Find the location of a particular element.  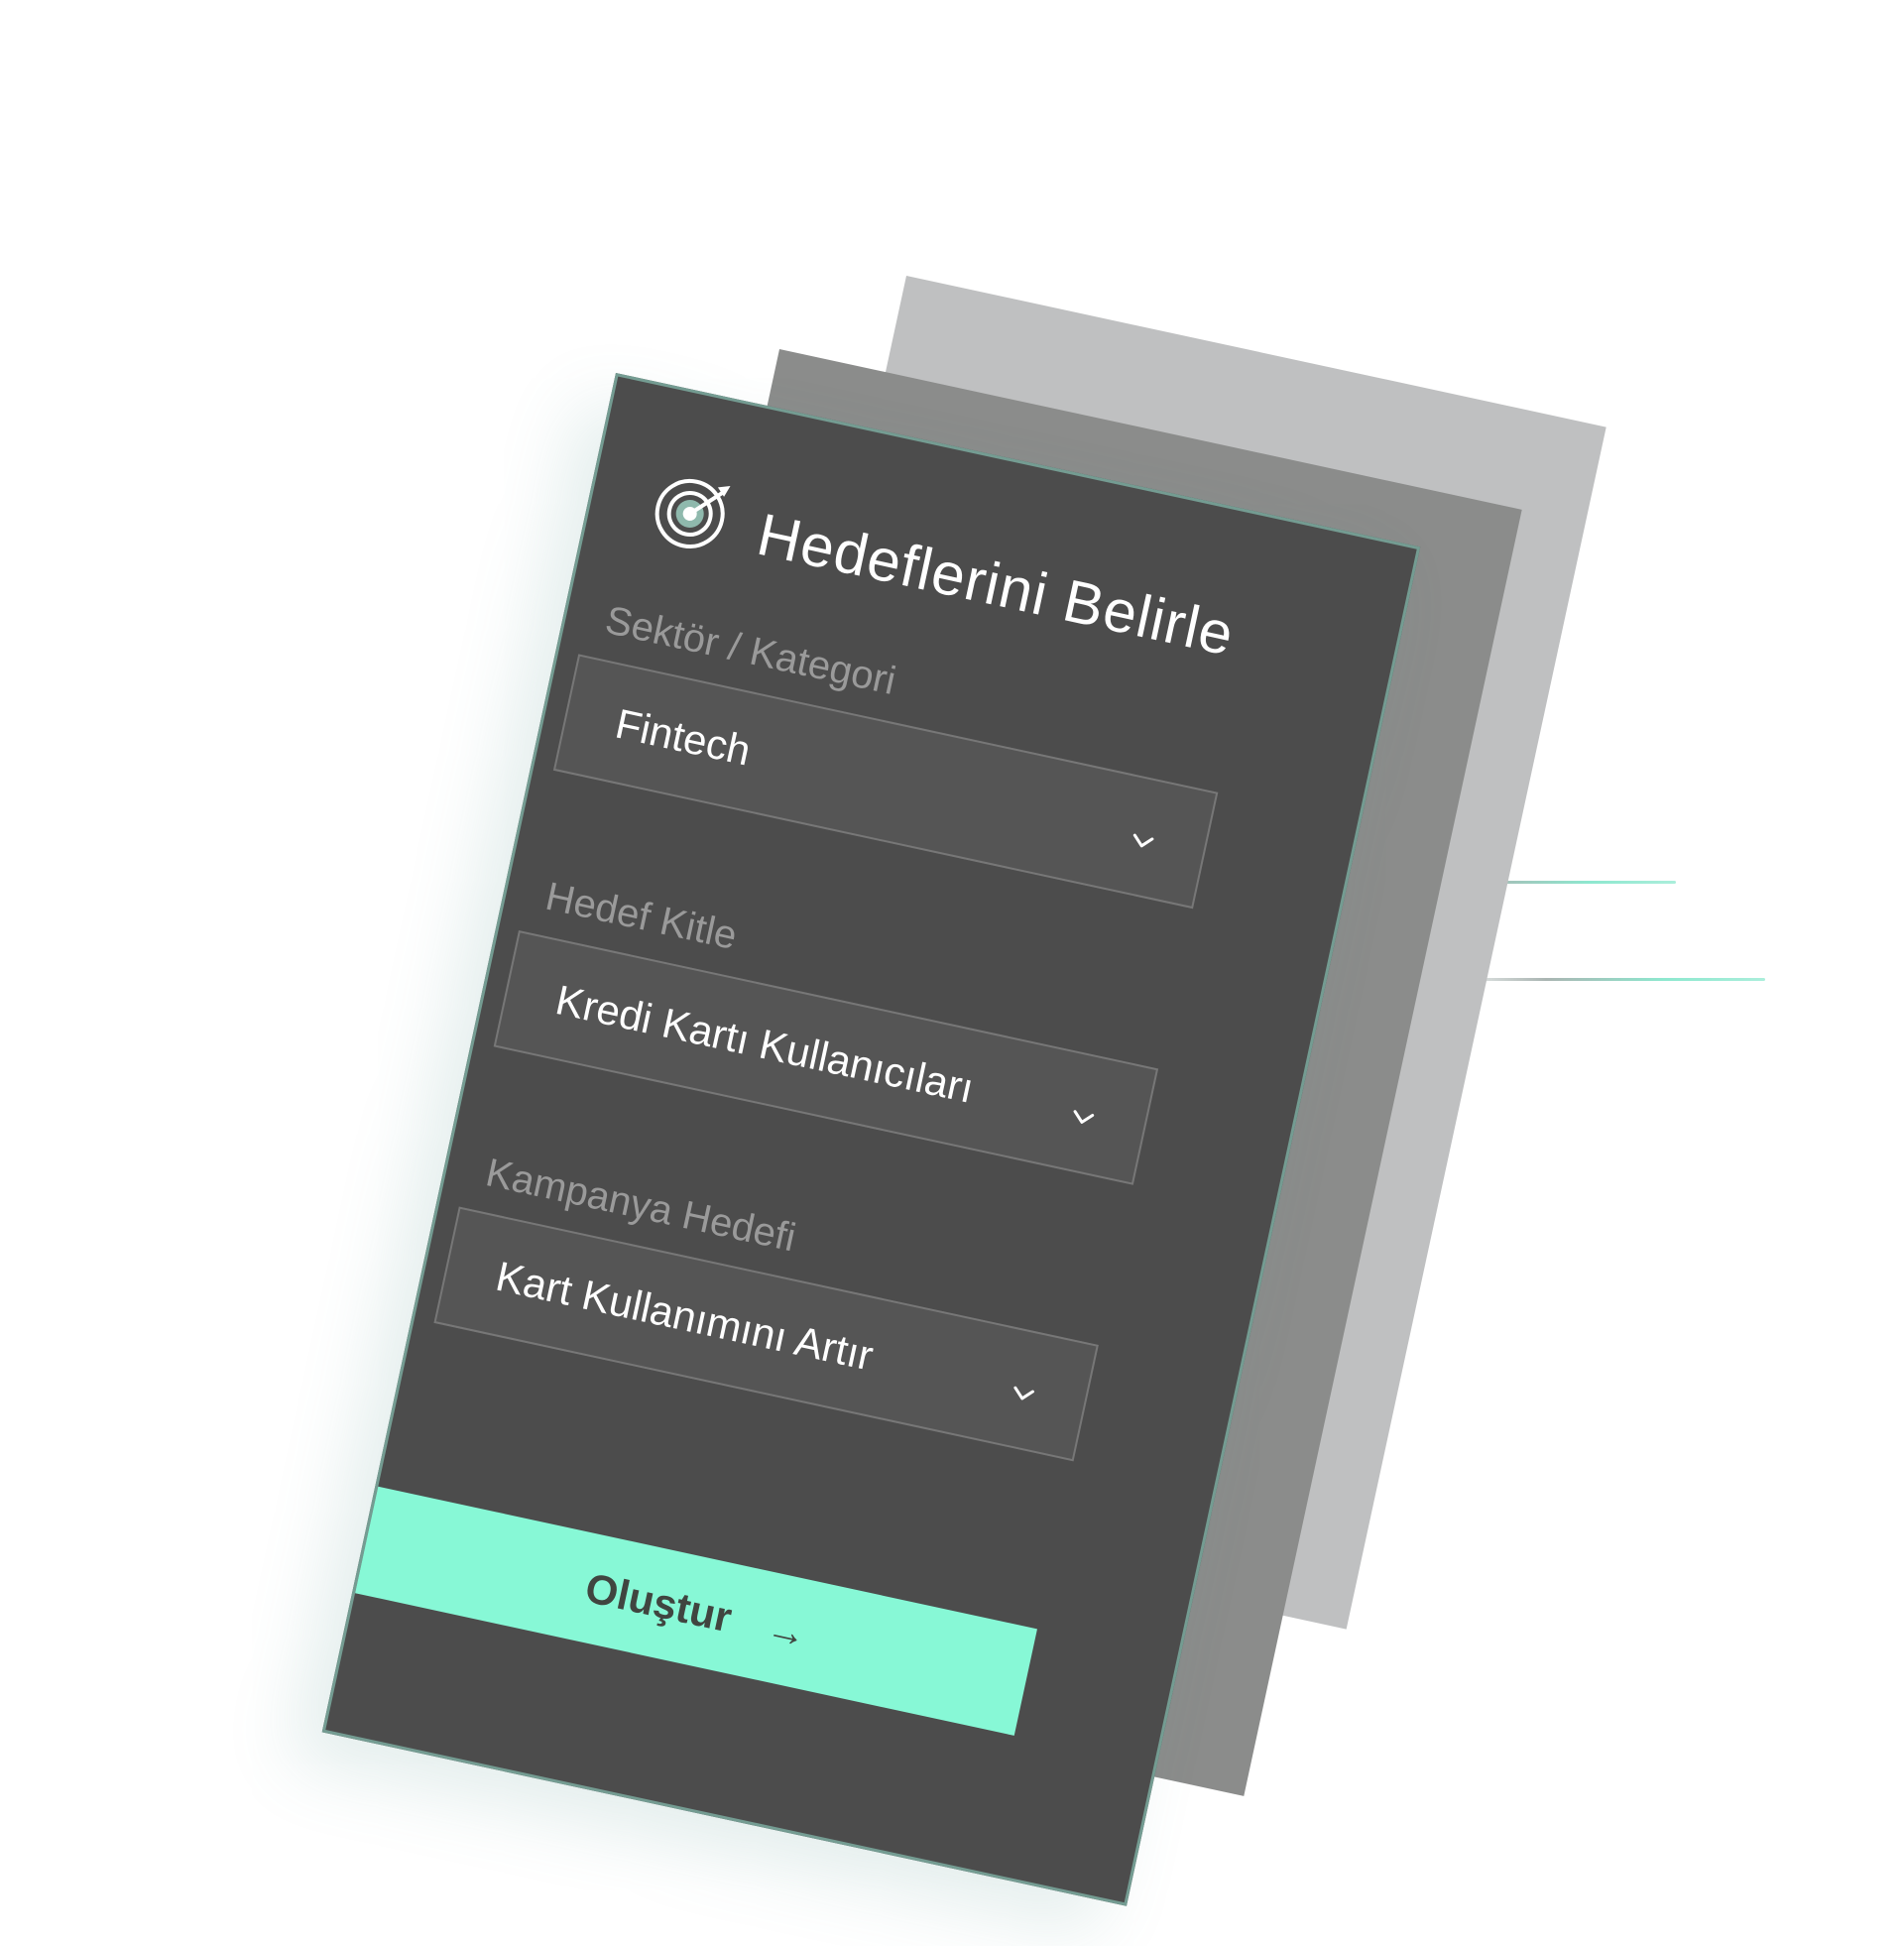

target-audience-select: Kredi Kartı Kullanıcıları is located at coordinates (826, 1057).